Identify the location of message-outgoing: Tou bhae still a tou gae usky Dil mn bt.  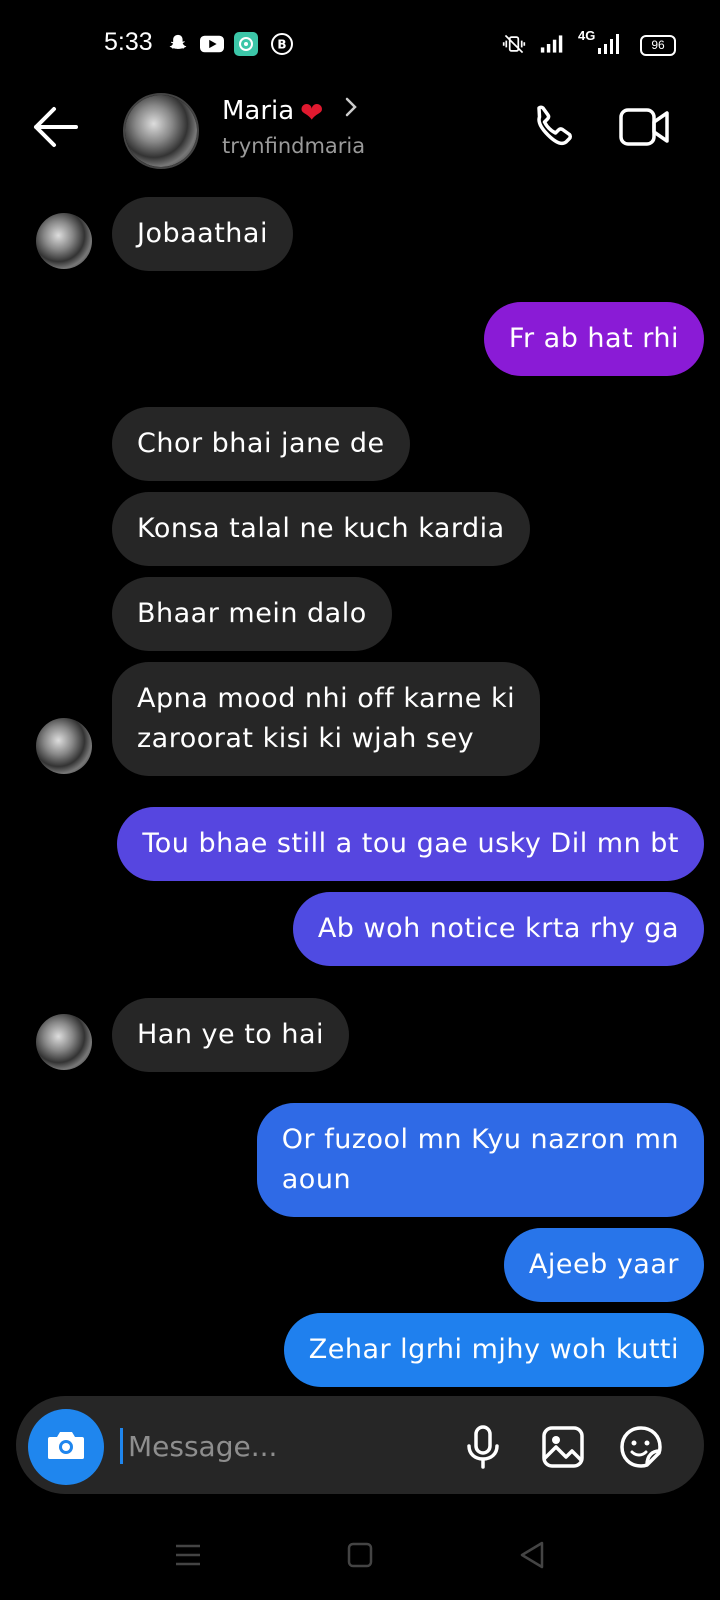
(410, 844).